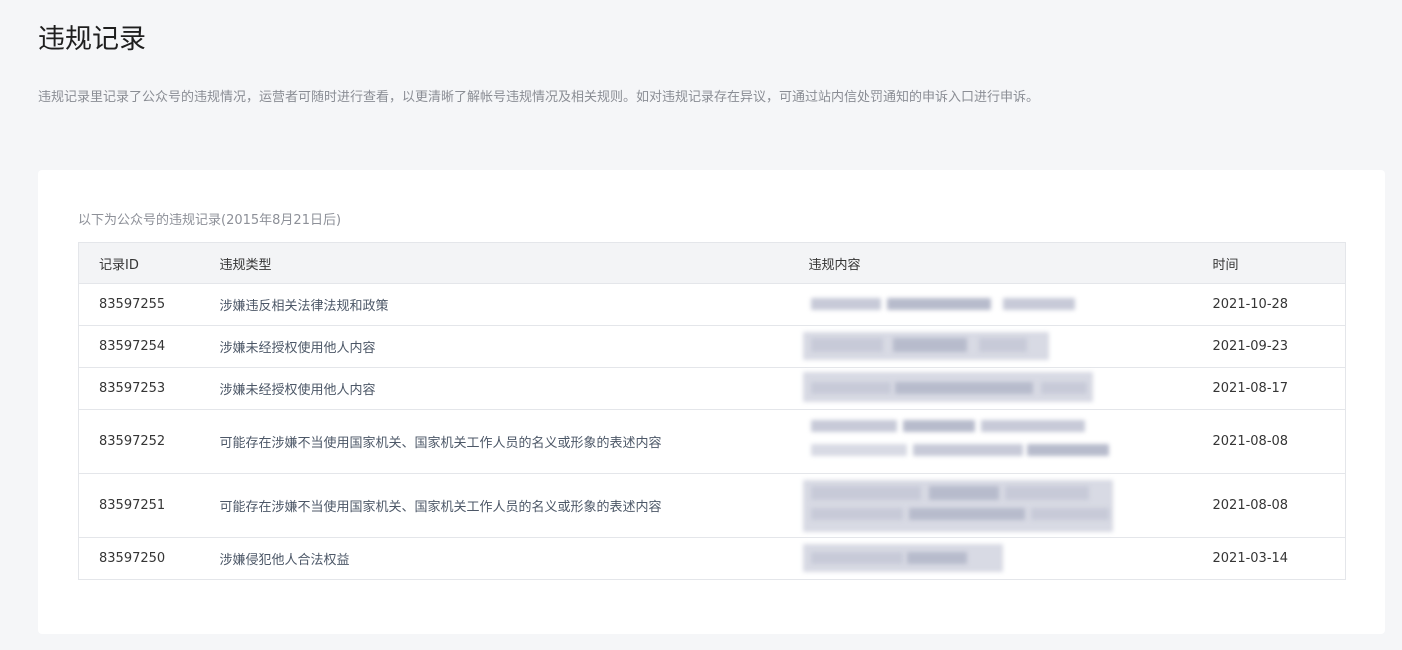  I want to click on violation-time: 2021-08-17, so click(1279, 388).